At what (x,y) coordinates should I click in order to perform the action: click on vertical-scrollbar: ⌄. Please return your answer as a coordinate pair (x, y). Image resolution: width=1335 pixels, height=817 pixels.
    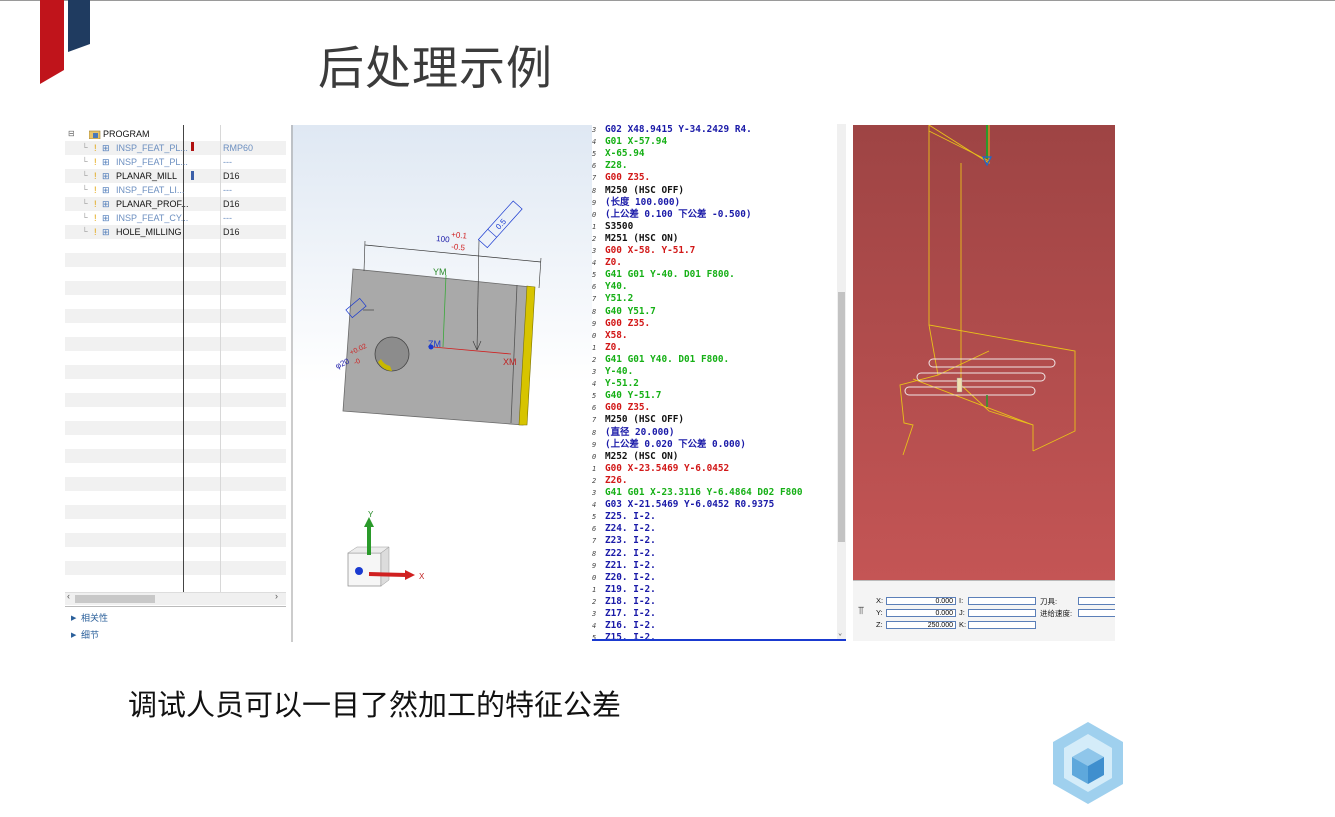
    Looking at the image, I should click on (841, 382).